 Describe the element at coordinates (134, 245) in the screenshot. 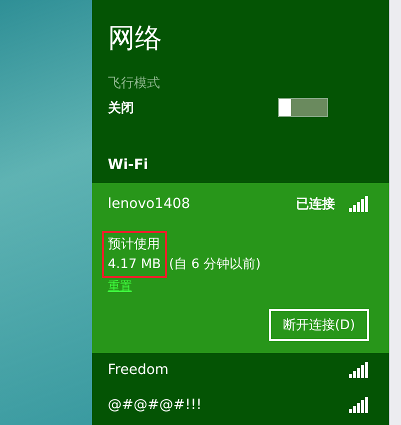

I see `usage-label: 预计使用` at that location.